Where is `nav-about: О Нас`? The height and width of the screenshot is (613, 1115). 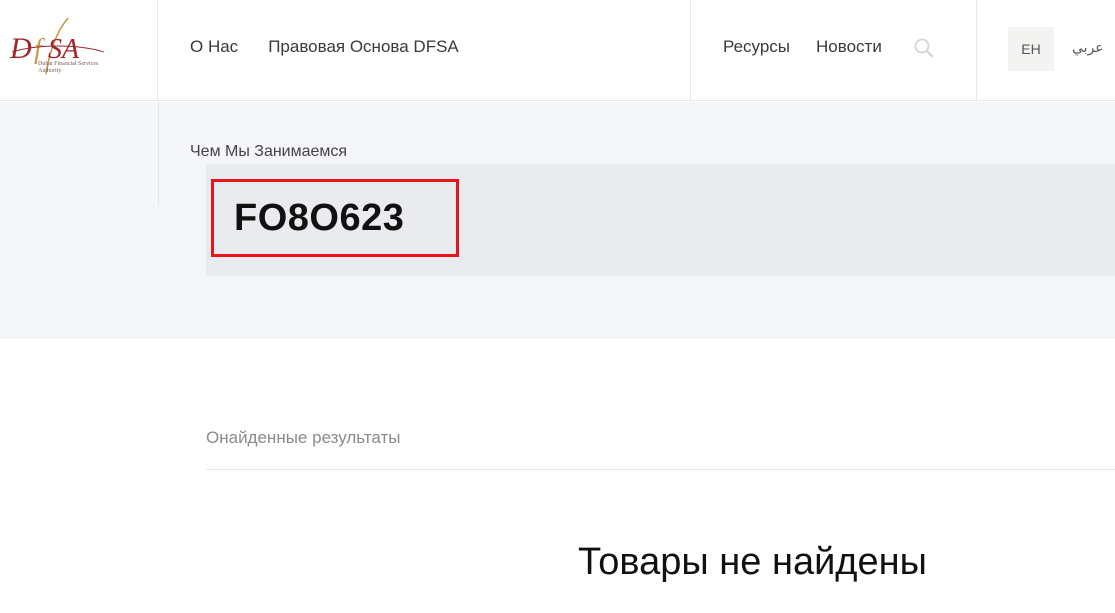 nav-about: О Нас is located at coordinates (214, 47).